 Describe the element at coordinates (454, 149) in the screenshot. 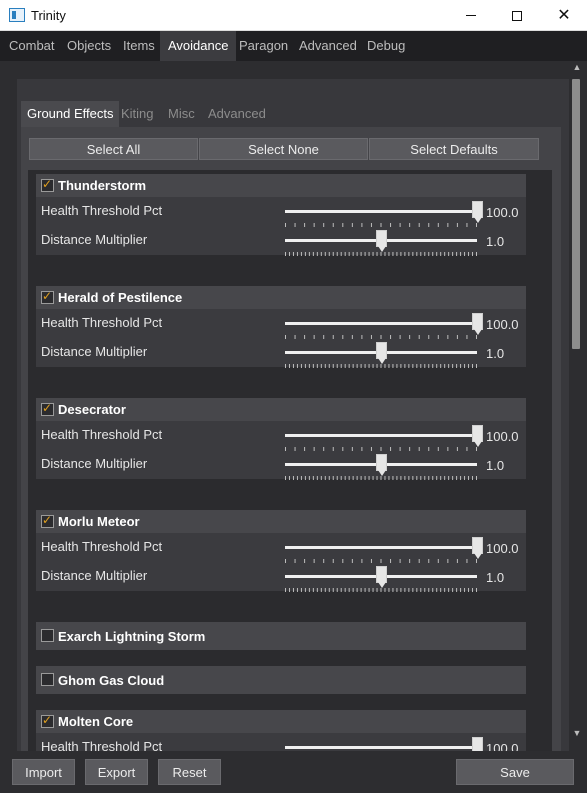

I see `select-defaults-button: Select Defaults` at that location.